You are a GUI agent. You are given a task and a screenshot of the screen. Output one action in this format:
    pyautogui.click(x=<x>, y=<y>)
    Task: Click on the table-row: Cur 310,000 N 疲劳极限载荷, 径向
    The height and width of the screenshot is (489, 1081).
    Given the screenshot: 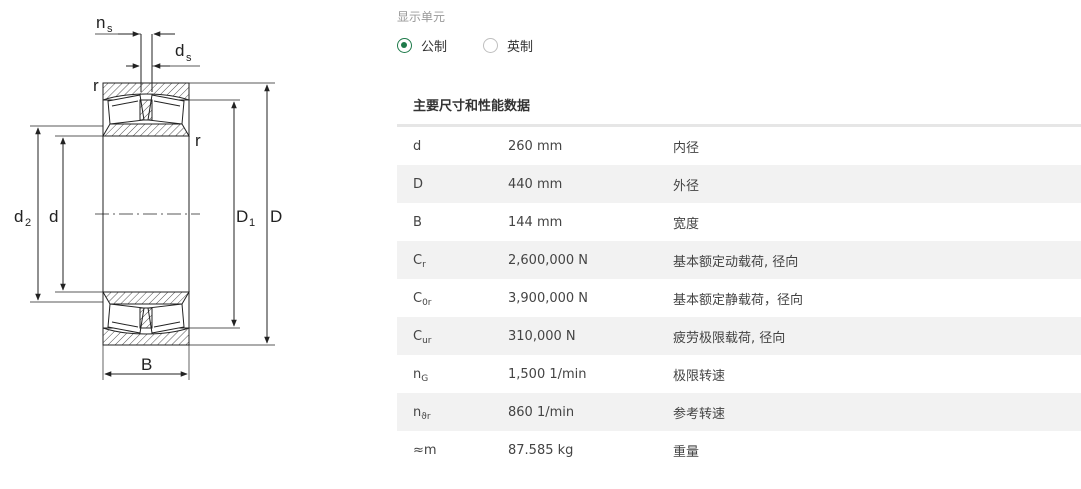 What is the action you would take?
    pyautogui.click(x=739, y=336)
    